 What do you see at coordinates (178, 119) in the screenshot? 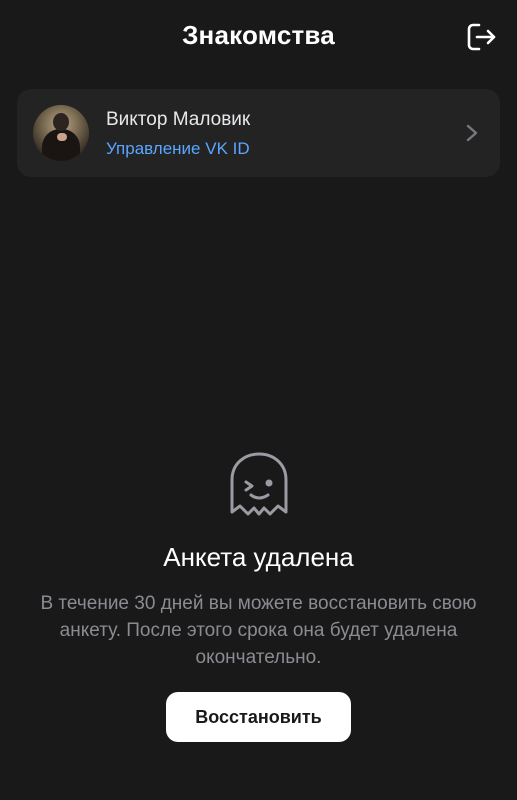
I see `profile-name: Виктор Маловик` at bounding box center [178, 119].